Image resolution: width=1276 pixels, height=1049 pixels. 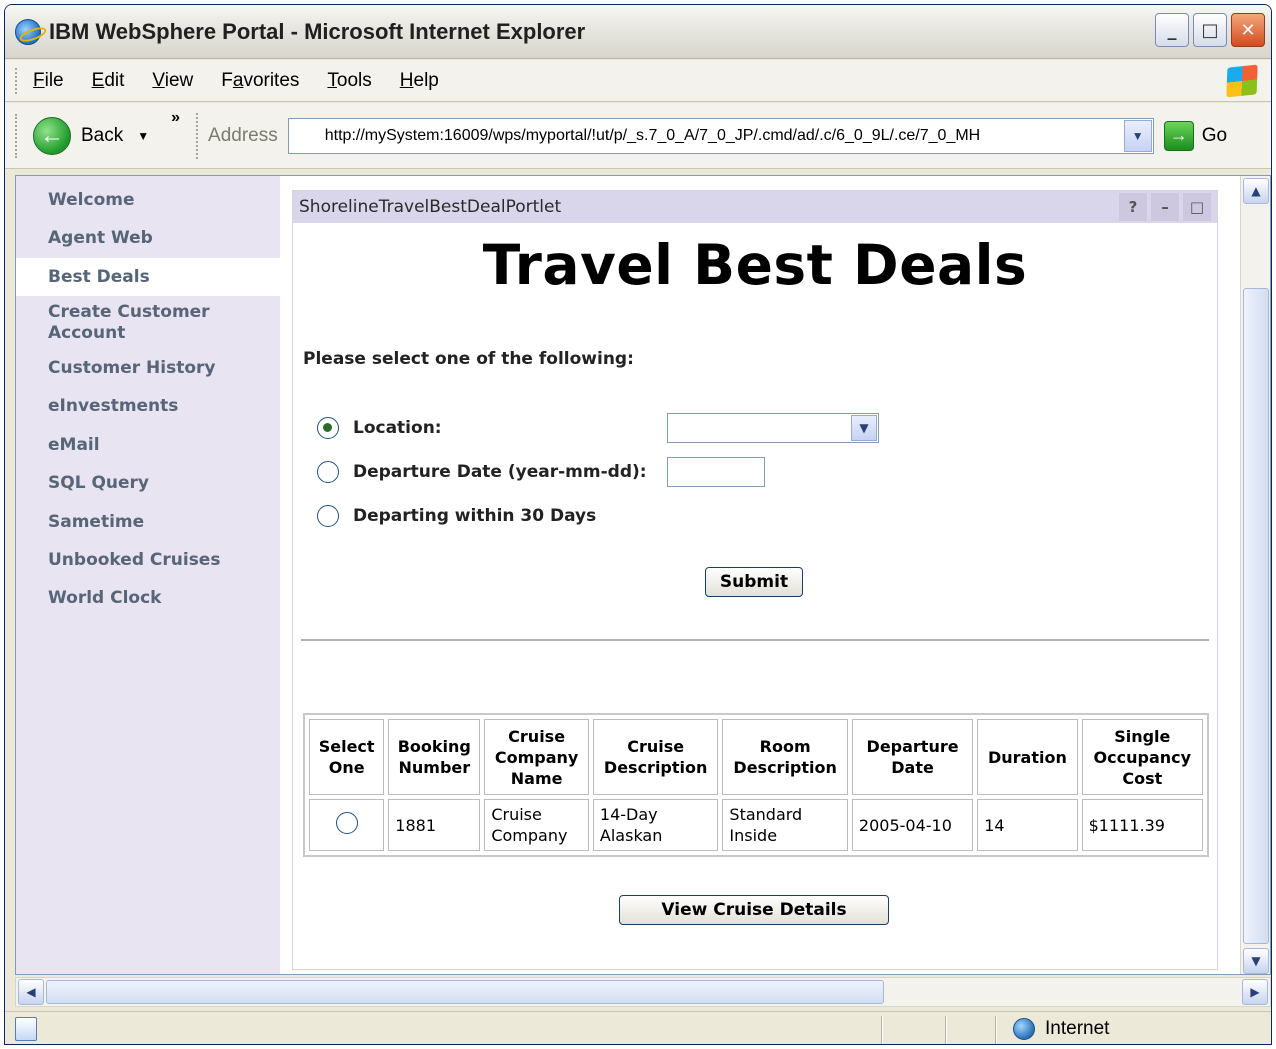 I want to click on portlet-minimize-button: –, so click(x=1165, y=207).